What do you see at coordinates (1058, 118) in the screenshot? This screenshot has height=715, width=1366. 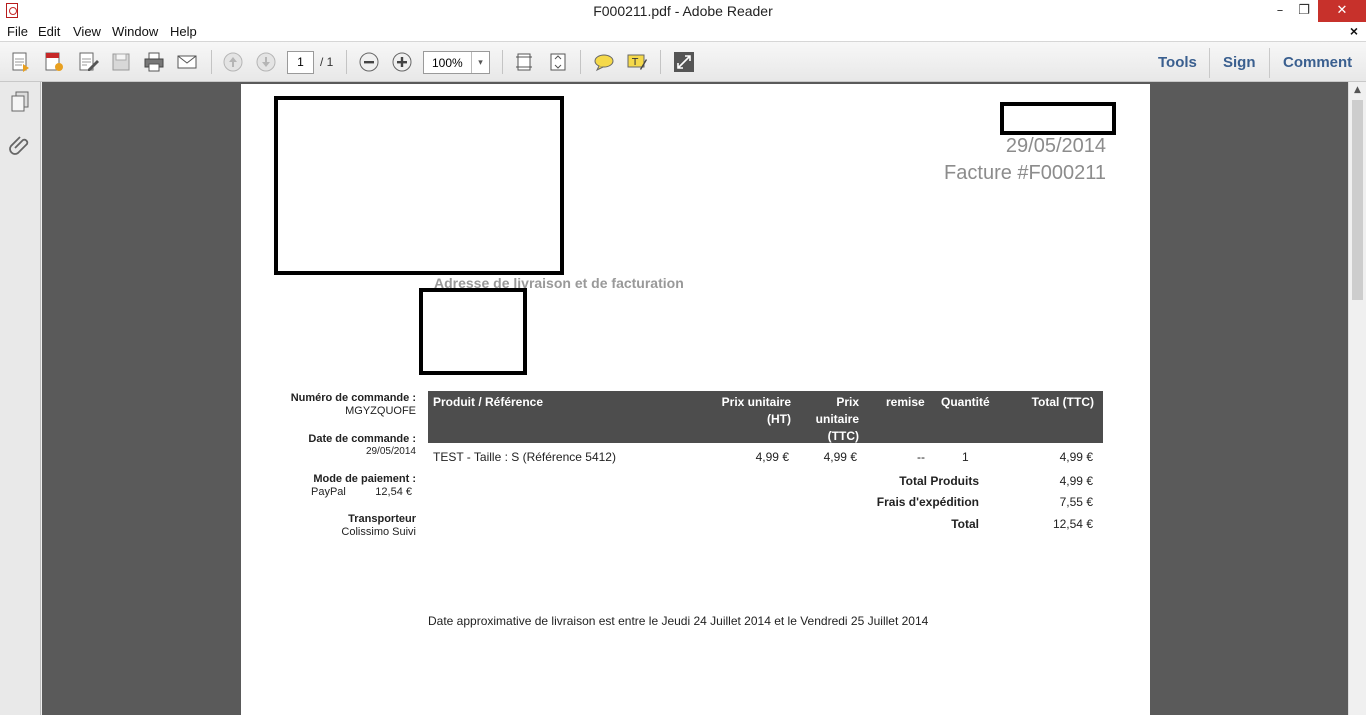 I see `redacted-header-field` at bounding box center [1058, 118].